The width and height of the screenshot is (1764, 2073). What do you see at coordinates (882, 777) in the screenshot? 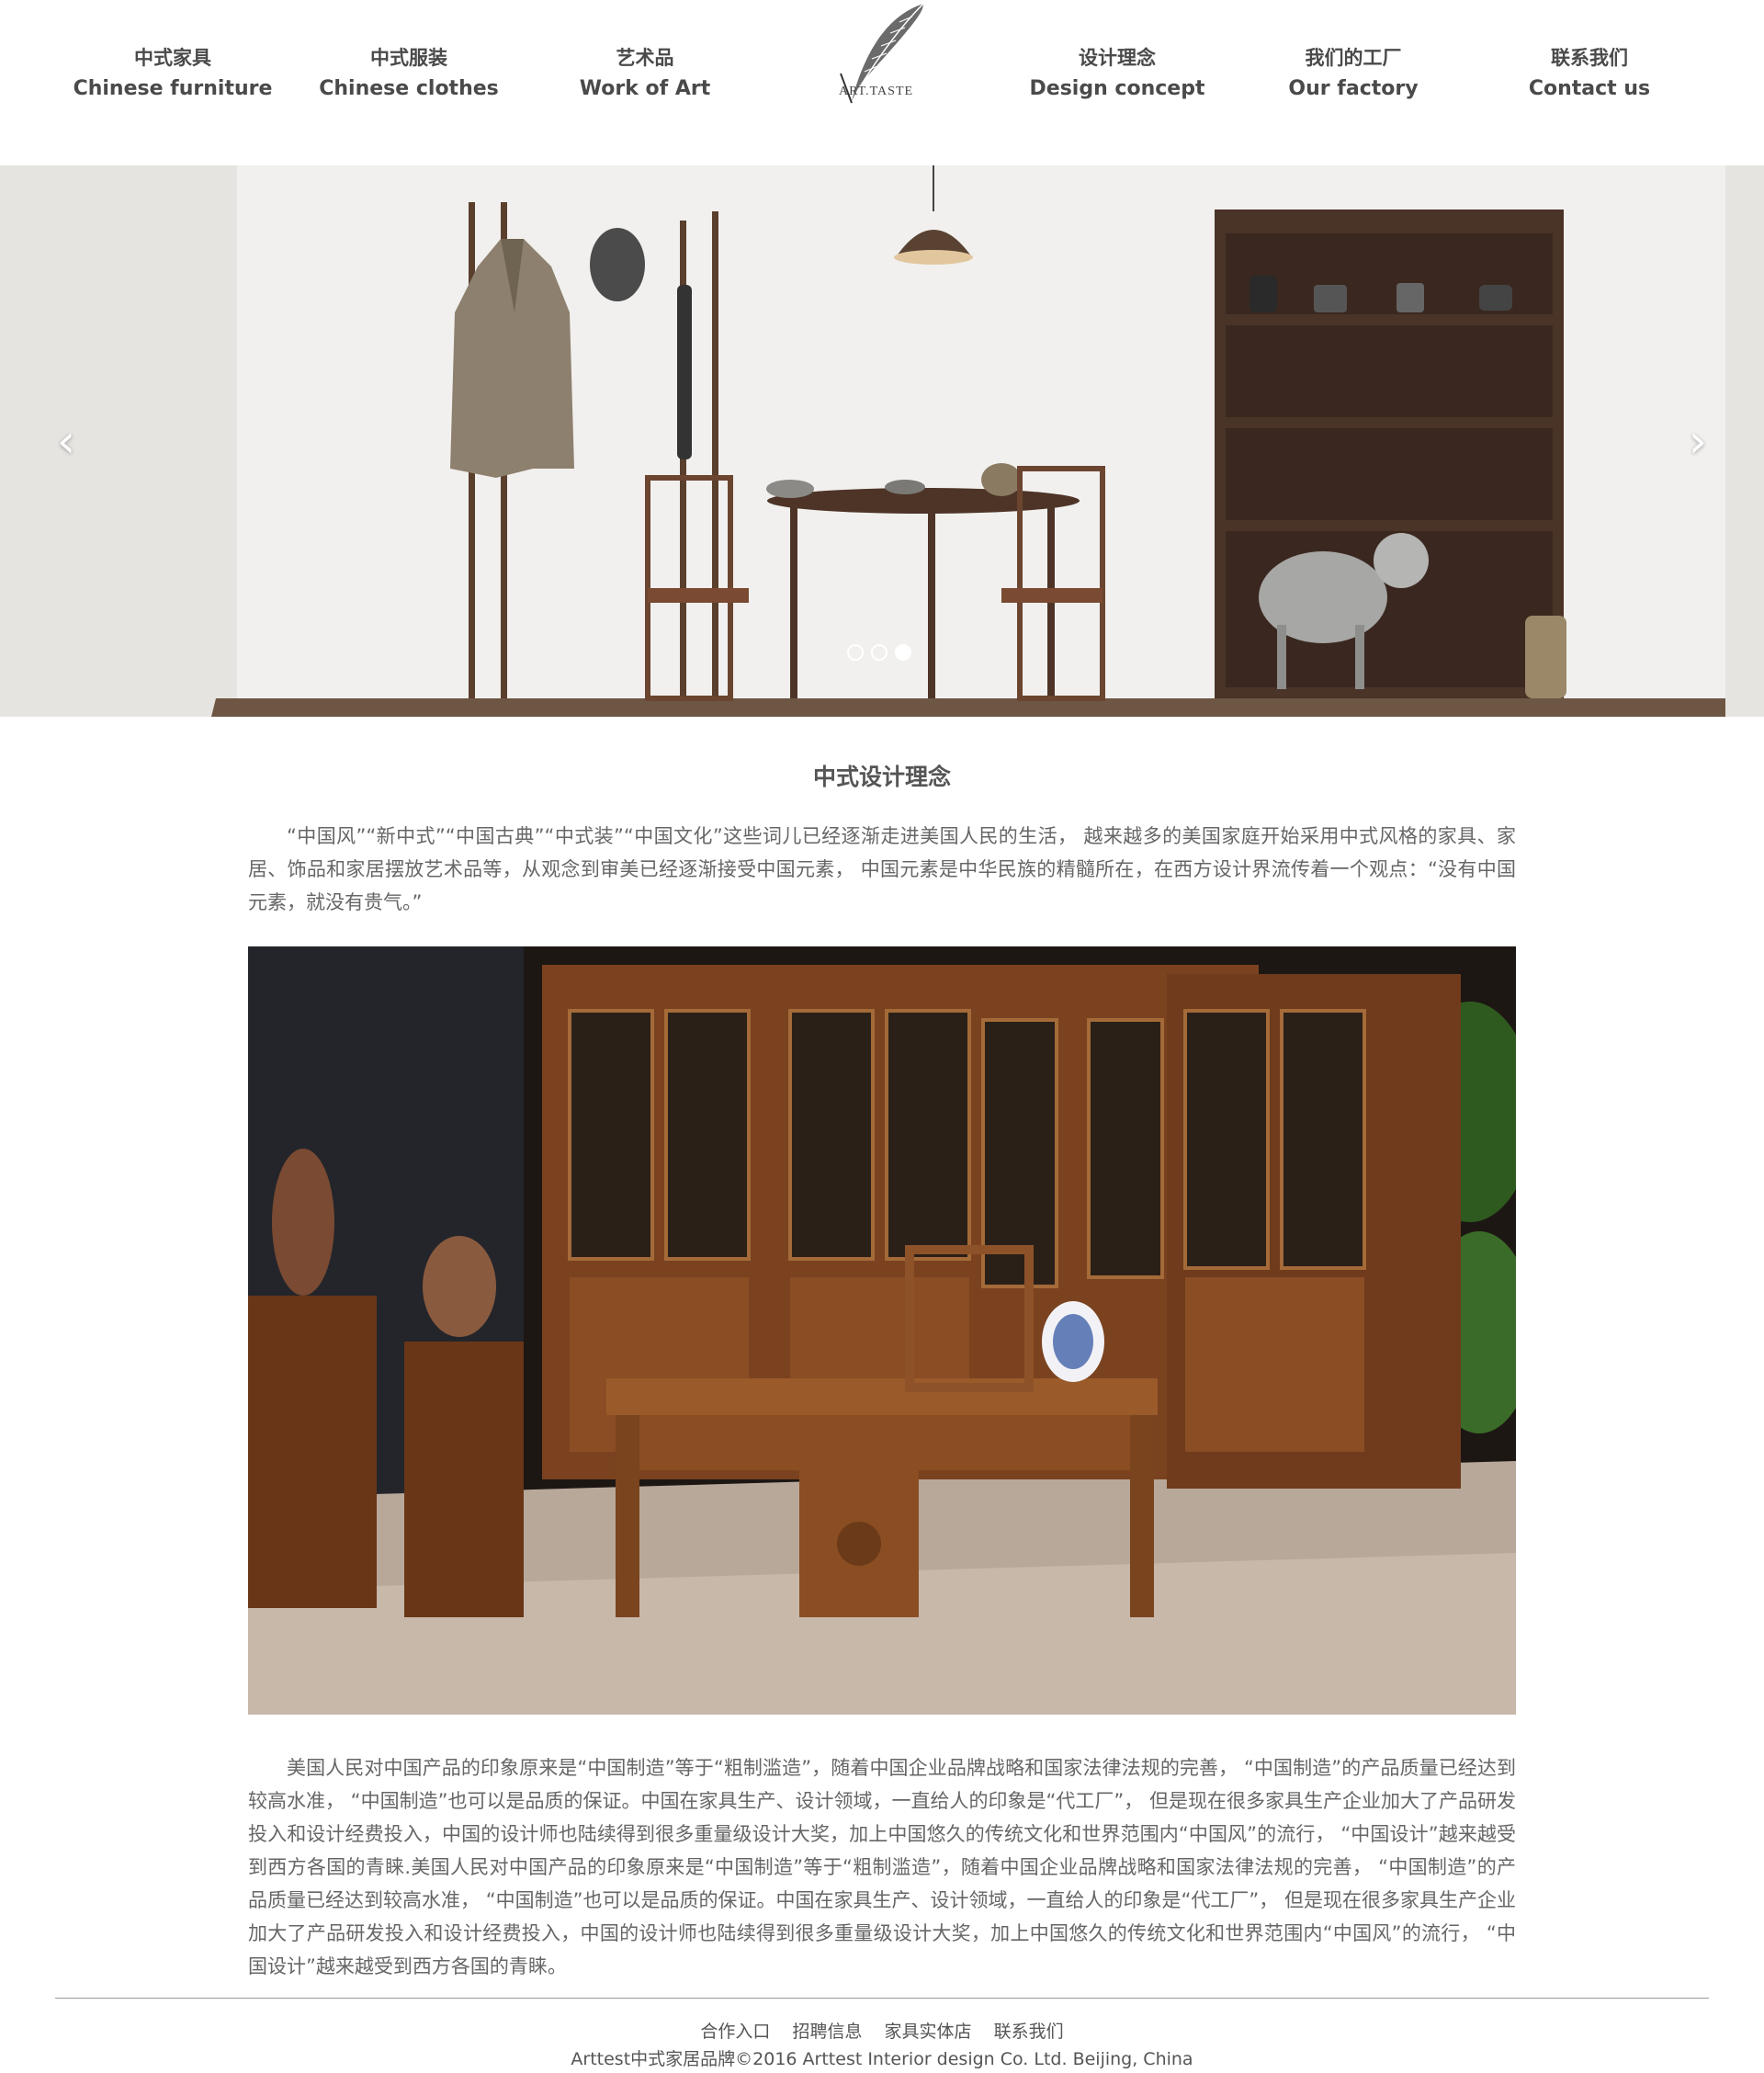
I see `section-title: 中式设计理念` at bounding box center [882, 777].